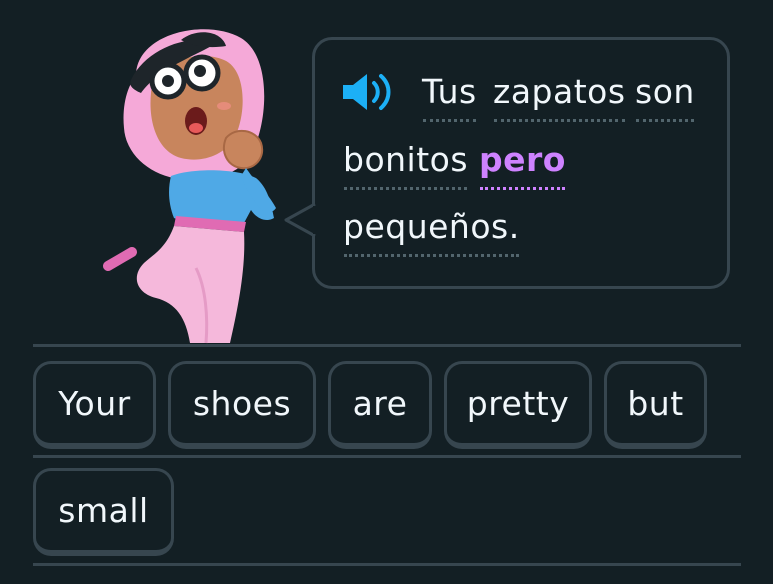  I want to click on word-tile-but: but, so click(655, 405).